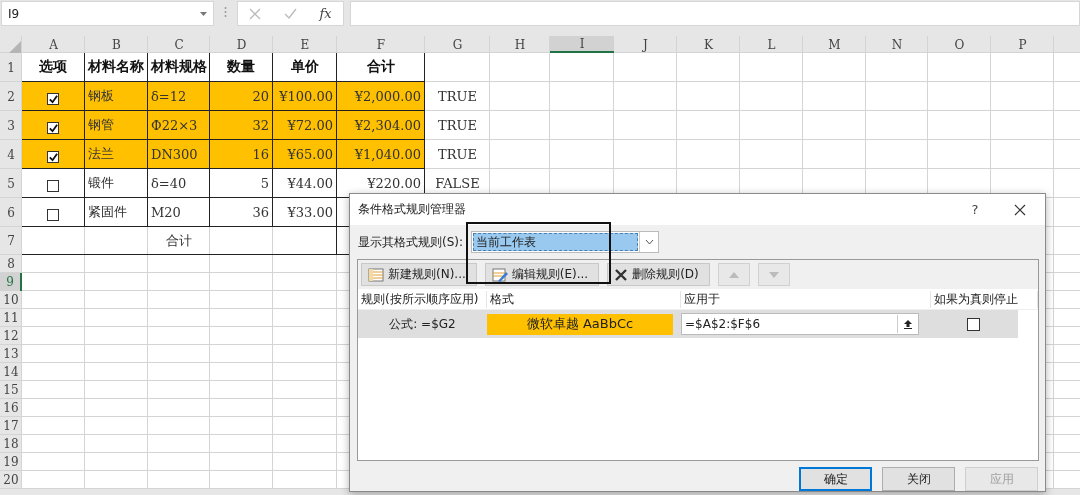 The width and height of the screenshot is (1080, 495). Describe the element at coordinates (241, 212) in the screenshot. I see `table-cell: 36` at that location.